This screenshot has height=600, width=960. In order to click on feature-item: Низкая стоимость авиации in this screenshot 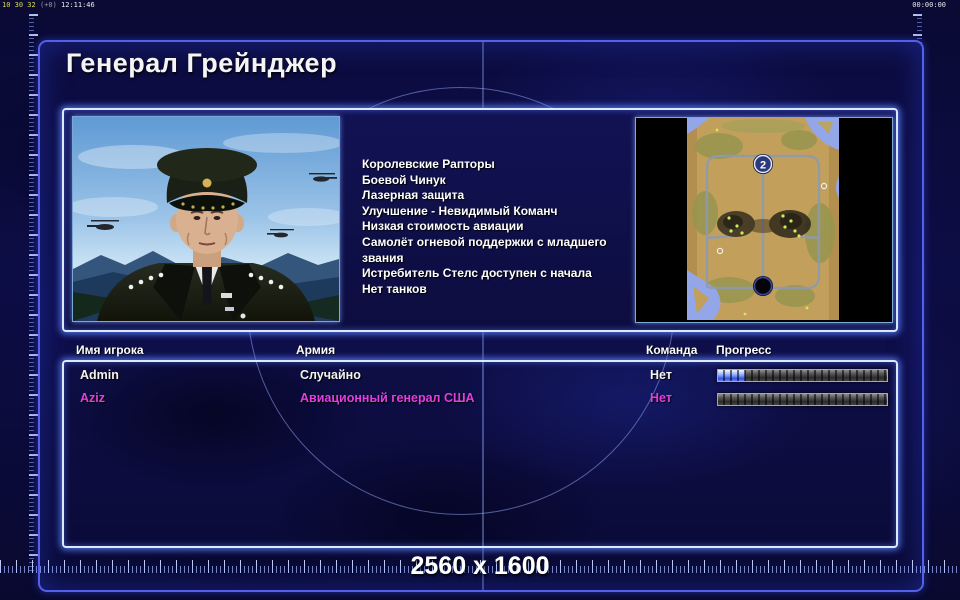, I will do `click(443, 226)`.